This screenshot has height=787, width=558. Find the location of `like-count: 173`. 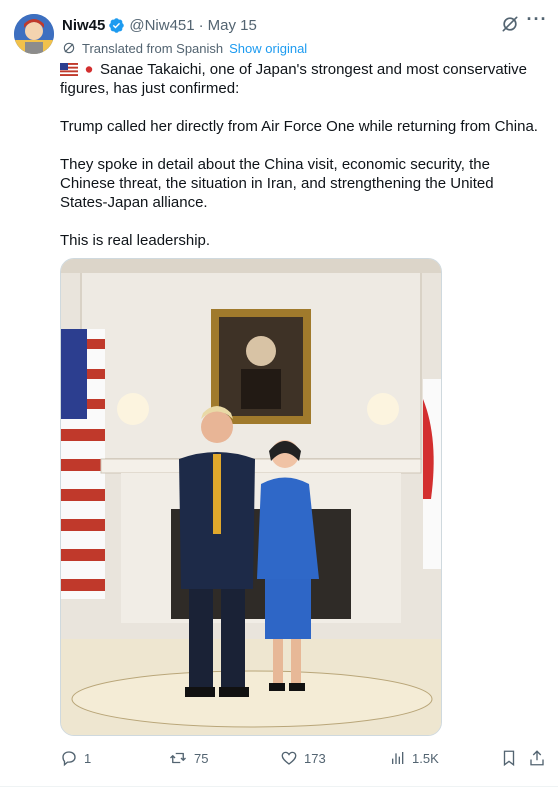

like-count: 173 is located at coordinates (315, 758).